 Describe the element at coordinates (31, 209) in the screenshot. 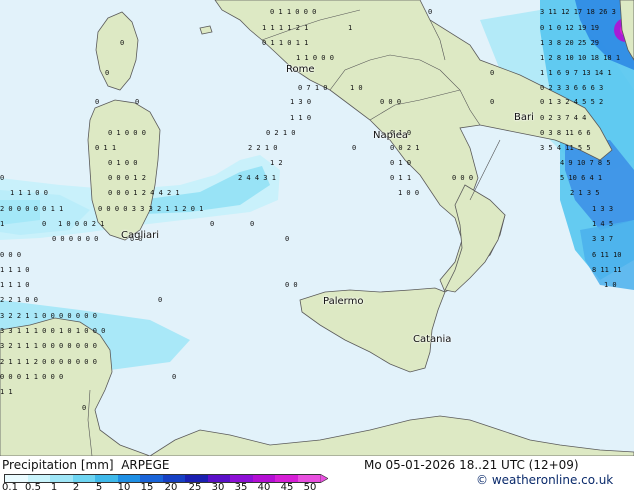

I see `svg-text: 2 0 0 0 0 0 1 1` at that location.